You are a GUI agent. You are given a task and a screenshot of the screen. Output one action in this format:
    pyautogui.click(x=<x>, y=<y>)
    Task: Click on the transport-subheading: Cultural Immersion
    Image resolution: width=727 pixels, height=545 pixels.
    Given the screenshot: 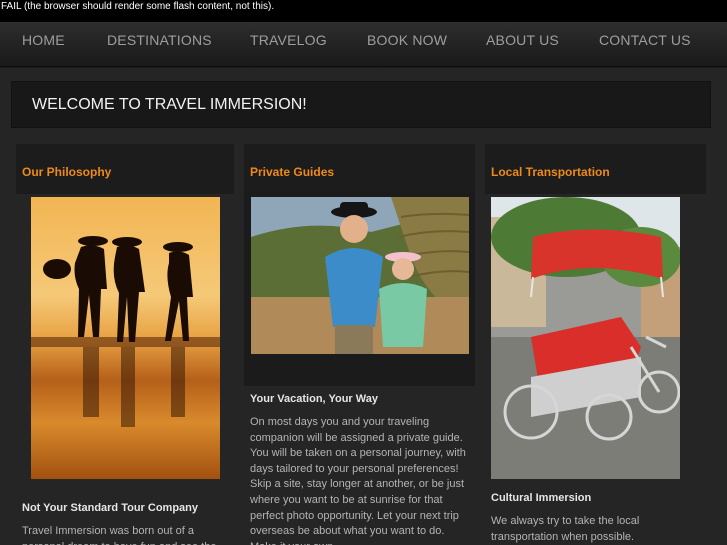 What is the action you would take?
    pyautogui.click(x=541, y=498)
    